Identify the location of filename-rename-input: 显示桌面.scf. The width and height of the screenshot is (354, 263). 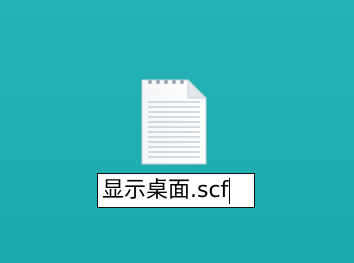
(176, 190).